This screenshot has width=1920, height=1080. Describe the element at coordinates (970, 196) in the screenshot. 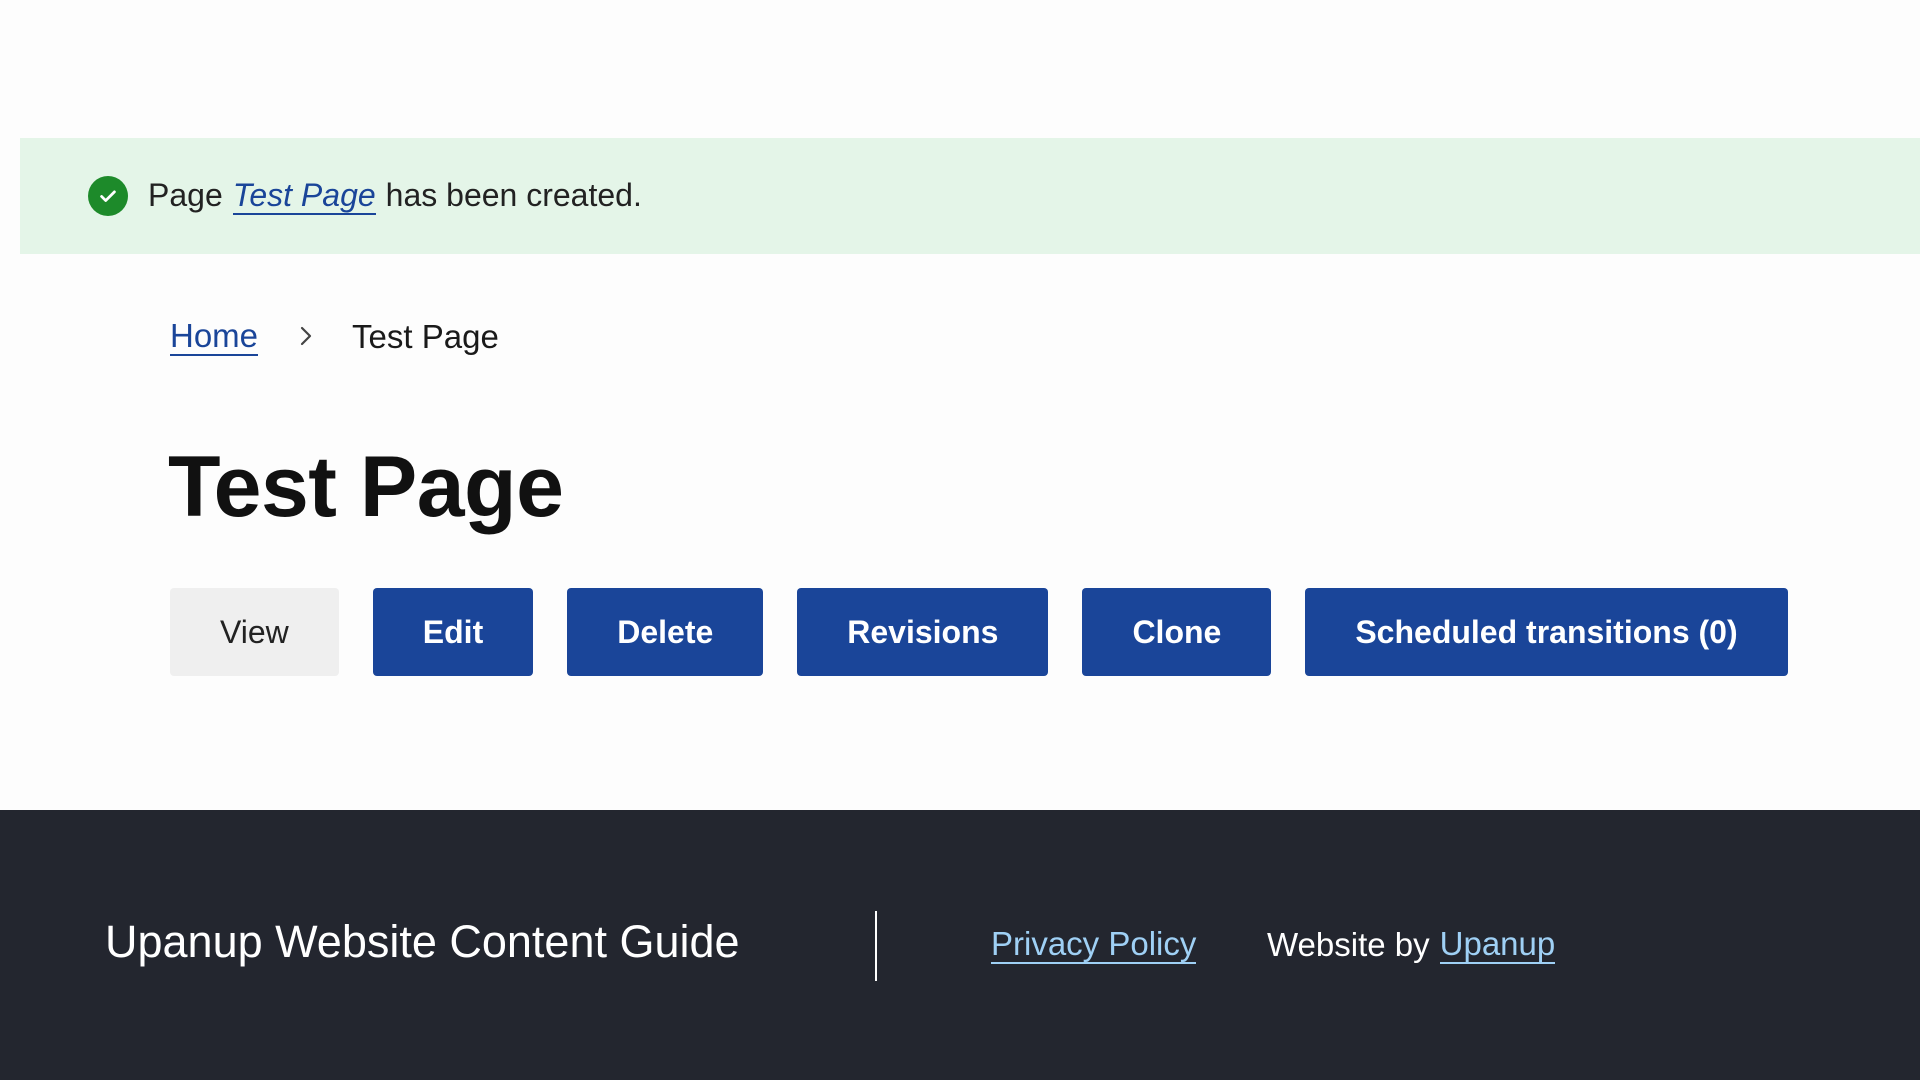

I see `status-message: Page Test Page has been created.` at that location.